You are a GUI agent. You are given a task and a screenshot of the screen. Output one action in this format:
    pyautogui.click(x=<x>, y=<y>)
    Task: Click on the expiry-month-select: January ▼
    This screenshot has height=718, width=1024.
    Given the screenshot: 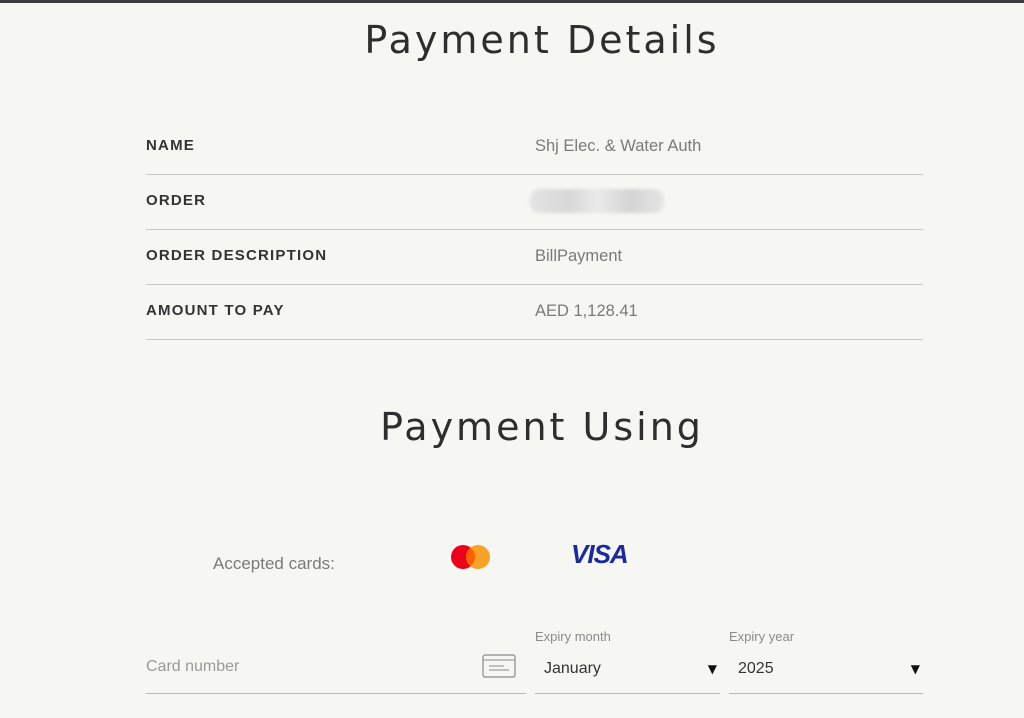 What is the action you would take?
    pyautogui.click(x=627, y=672)
    